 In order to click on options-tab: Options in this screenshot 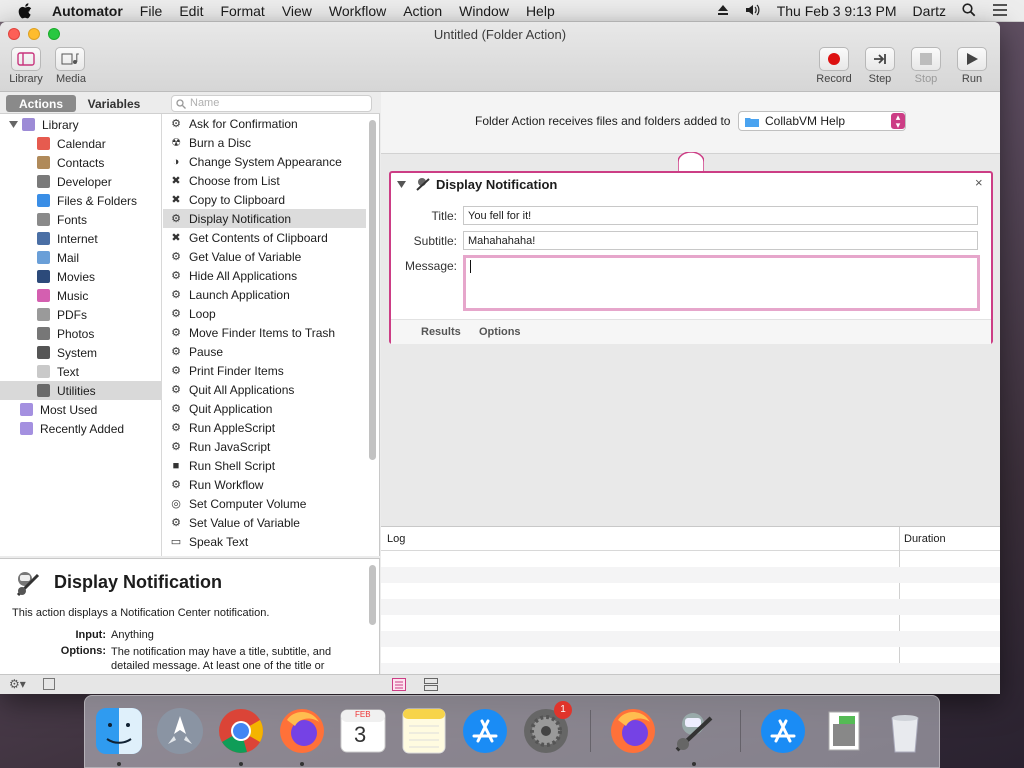, I will do `click(500, 332)`.